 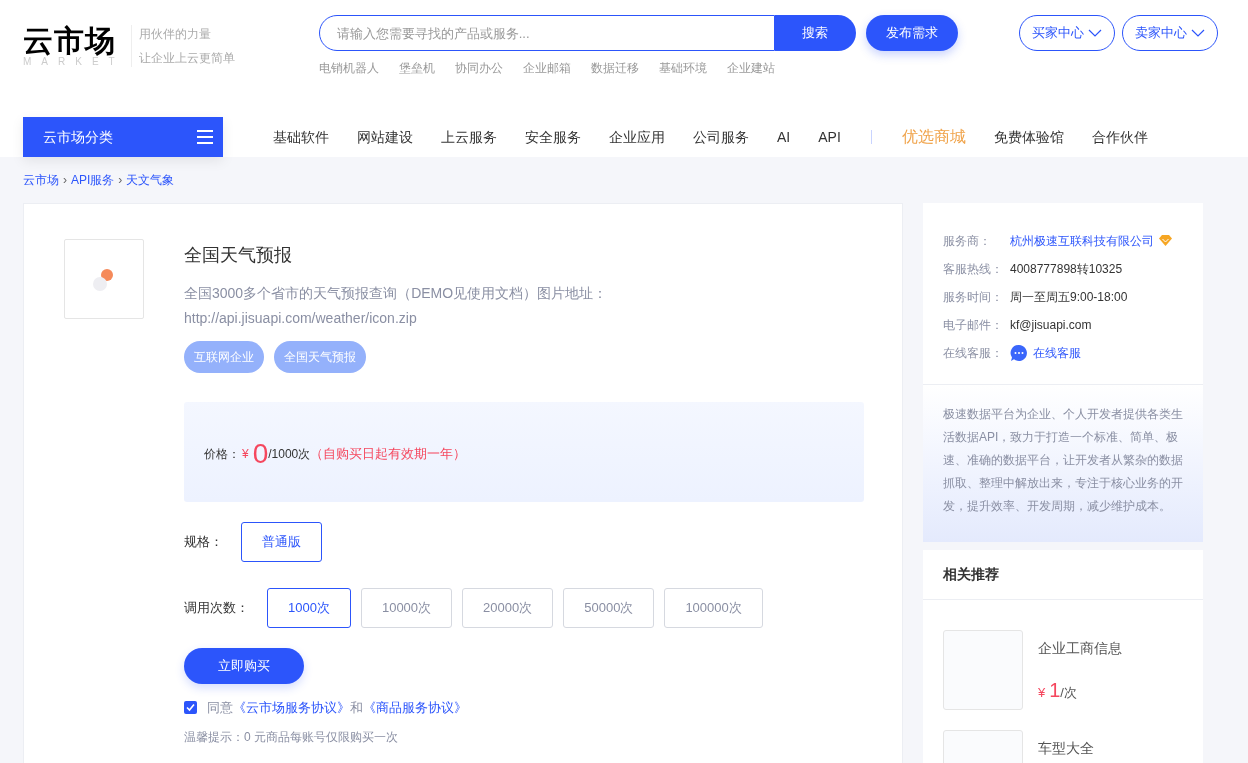 What do you see at coordinates (721, 137) in the screenshot?
I see `nav-link: 公司服务` at bounding box center [721, 137].